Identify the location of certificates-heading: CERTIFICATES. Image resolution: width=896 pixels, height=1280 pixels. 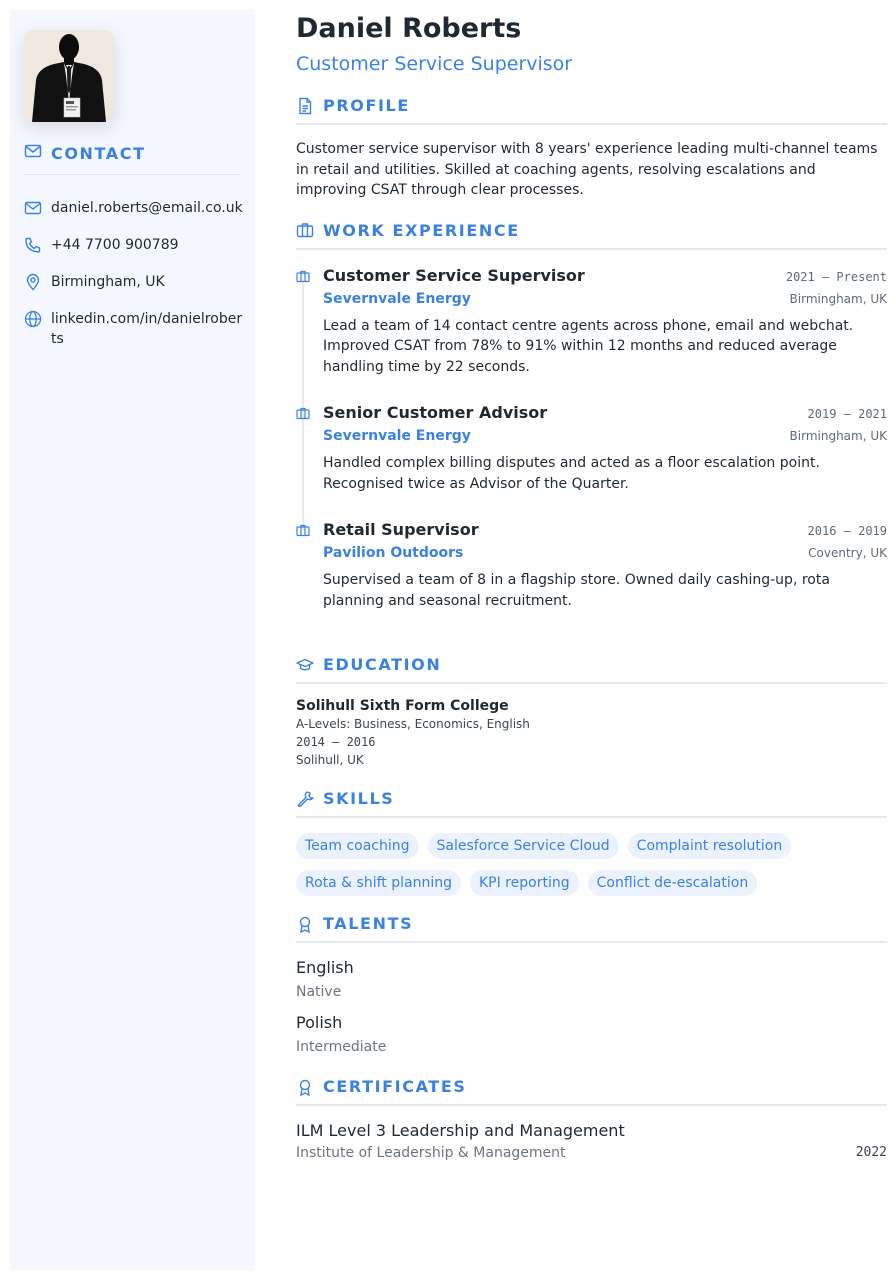
(591, 1091).